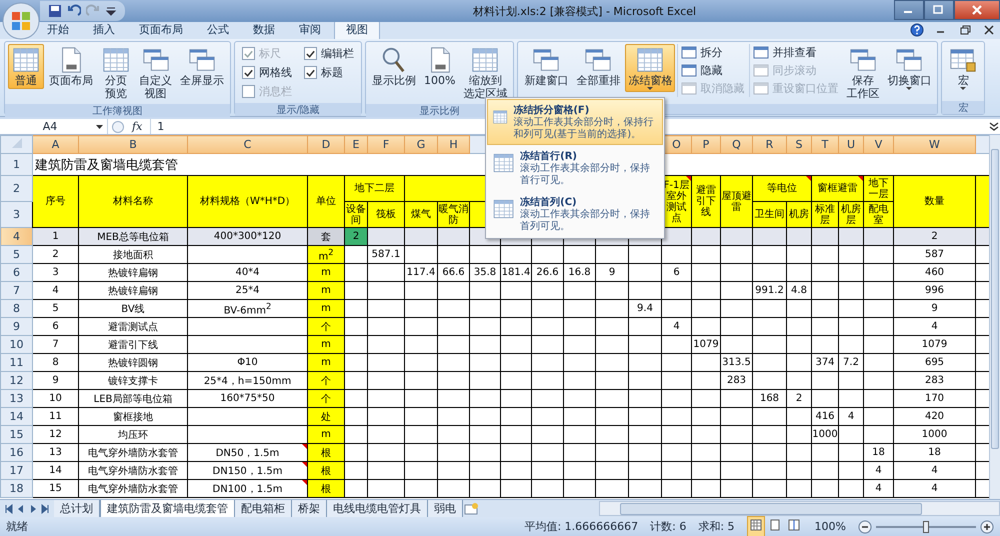 The image size is (1000, 536). I want to click on insert-function-button: fx, so click(137, 126).